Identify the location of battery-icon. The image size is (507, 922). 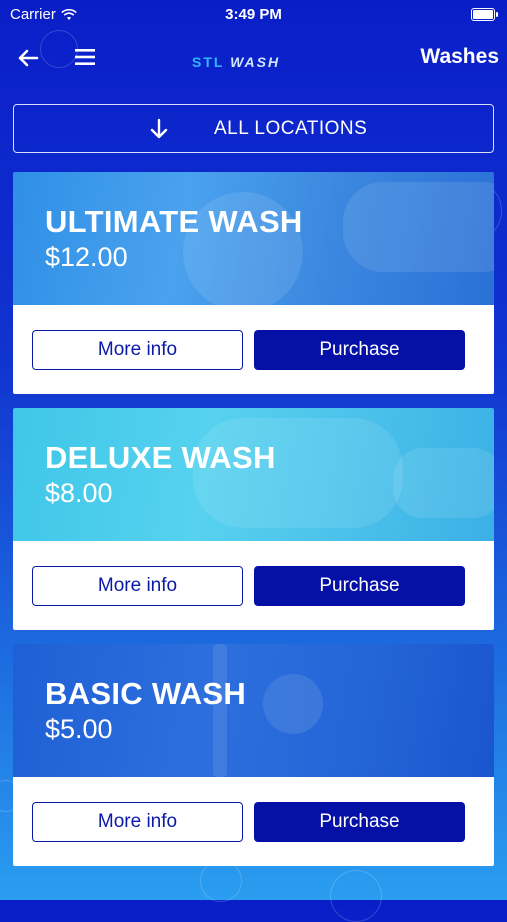
(484, 14).